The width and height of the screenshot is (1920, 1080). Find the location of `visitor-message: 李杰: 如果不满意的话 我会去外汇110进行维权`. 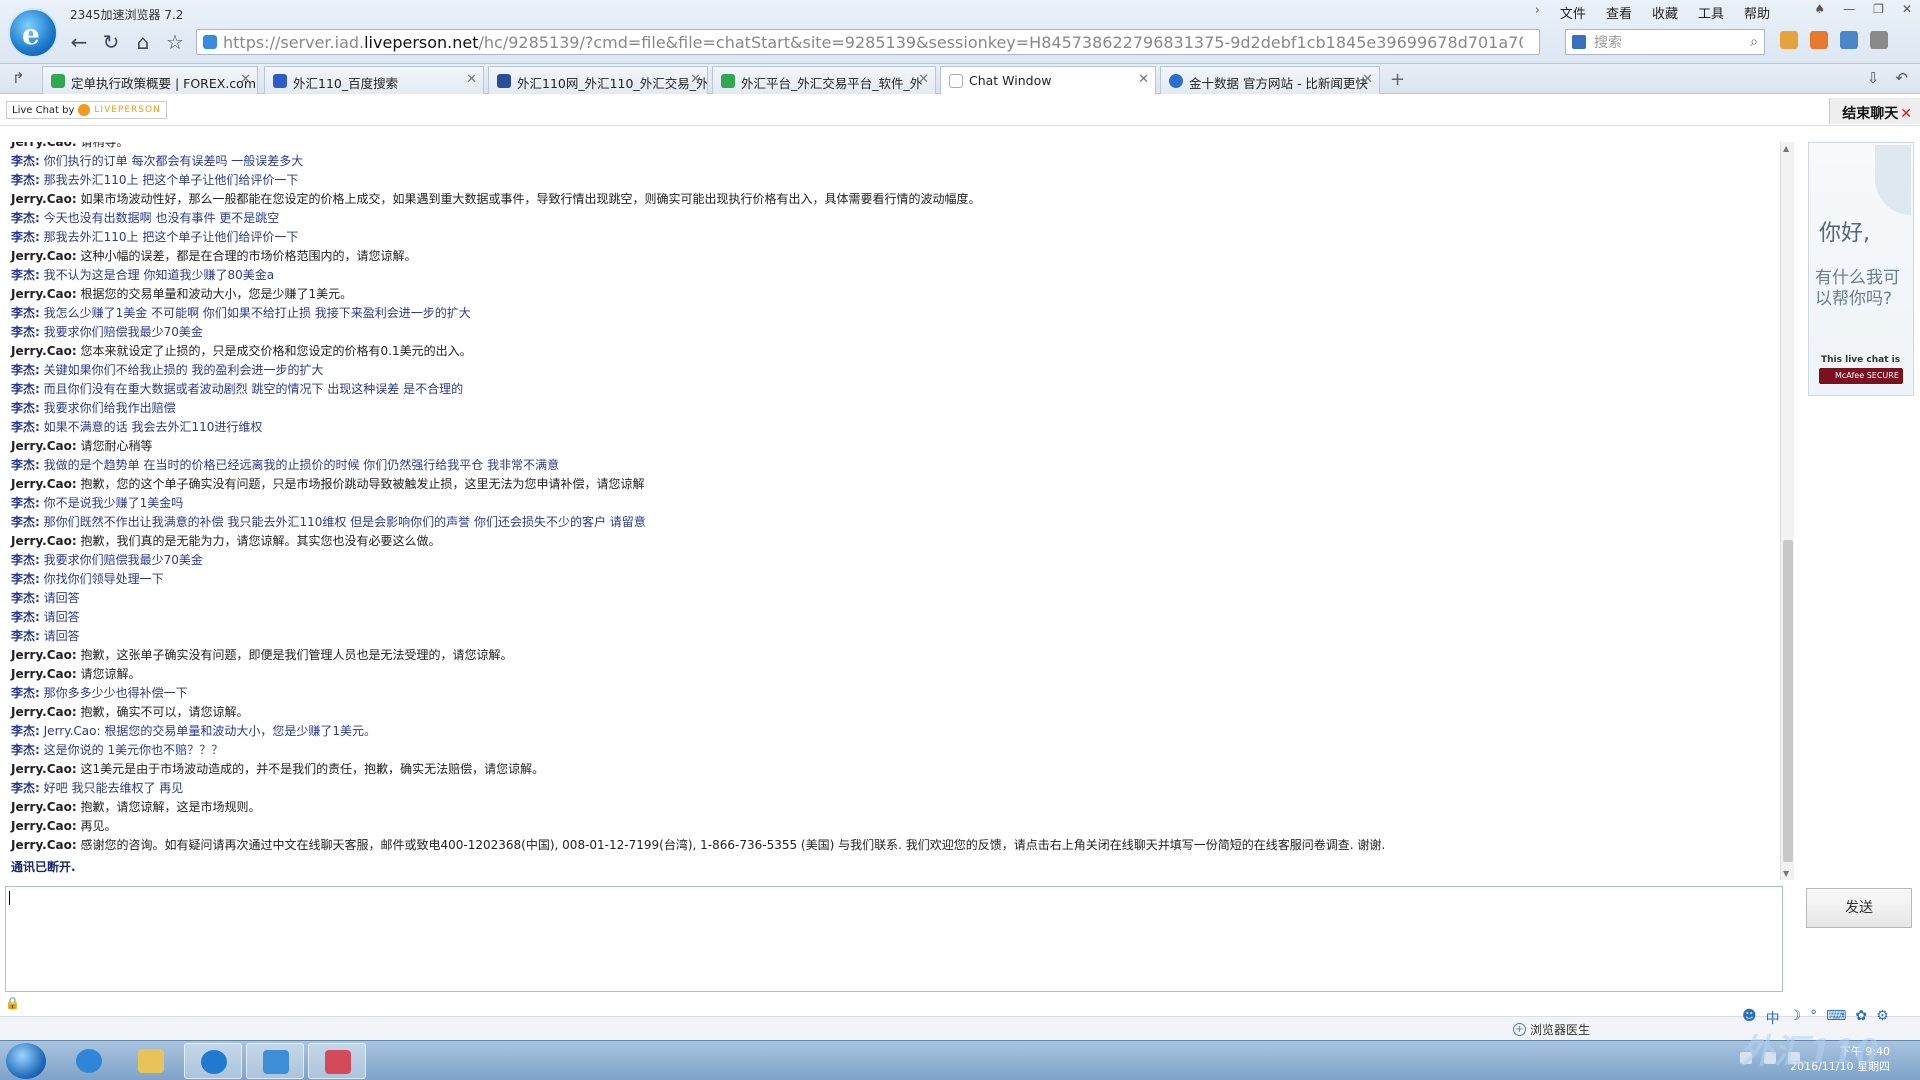

visitor-message: 李杰: 如果不满意的话 我会去外汇110进行维权 is located at coordinates (895, 427).